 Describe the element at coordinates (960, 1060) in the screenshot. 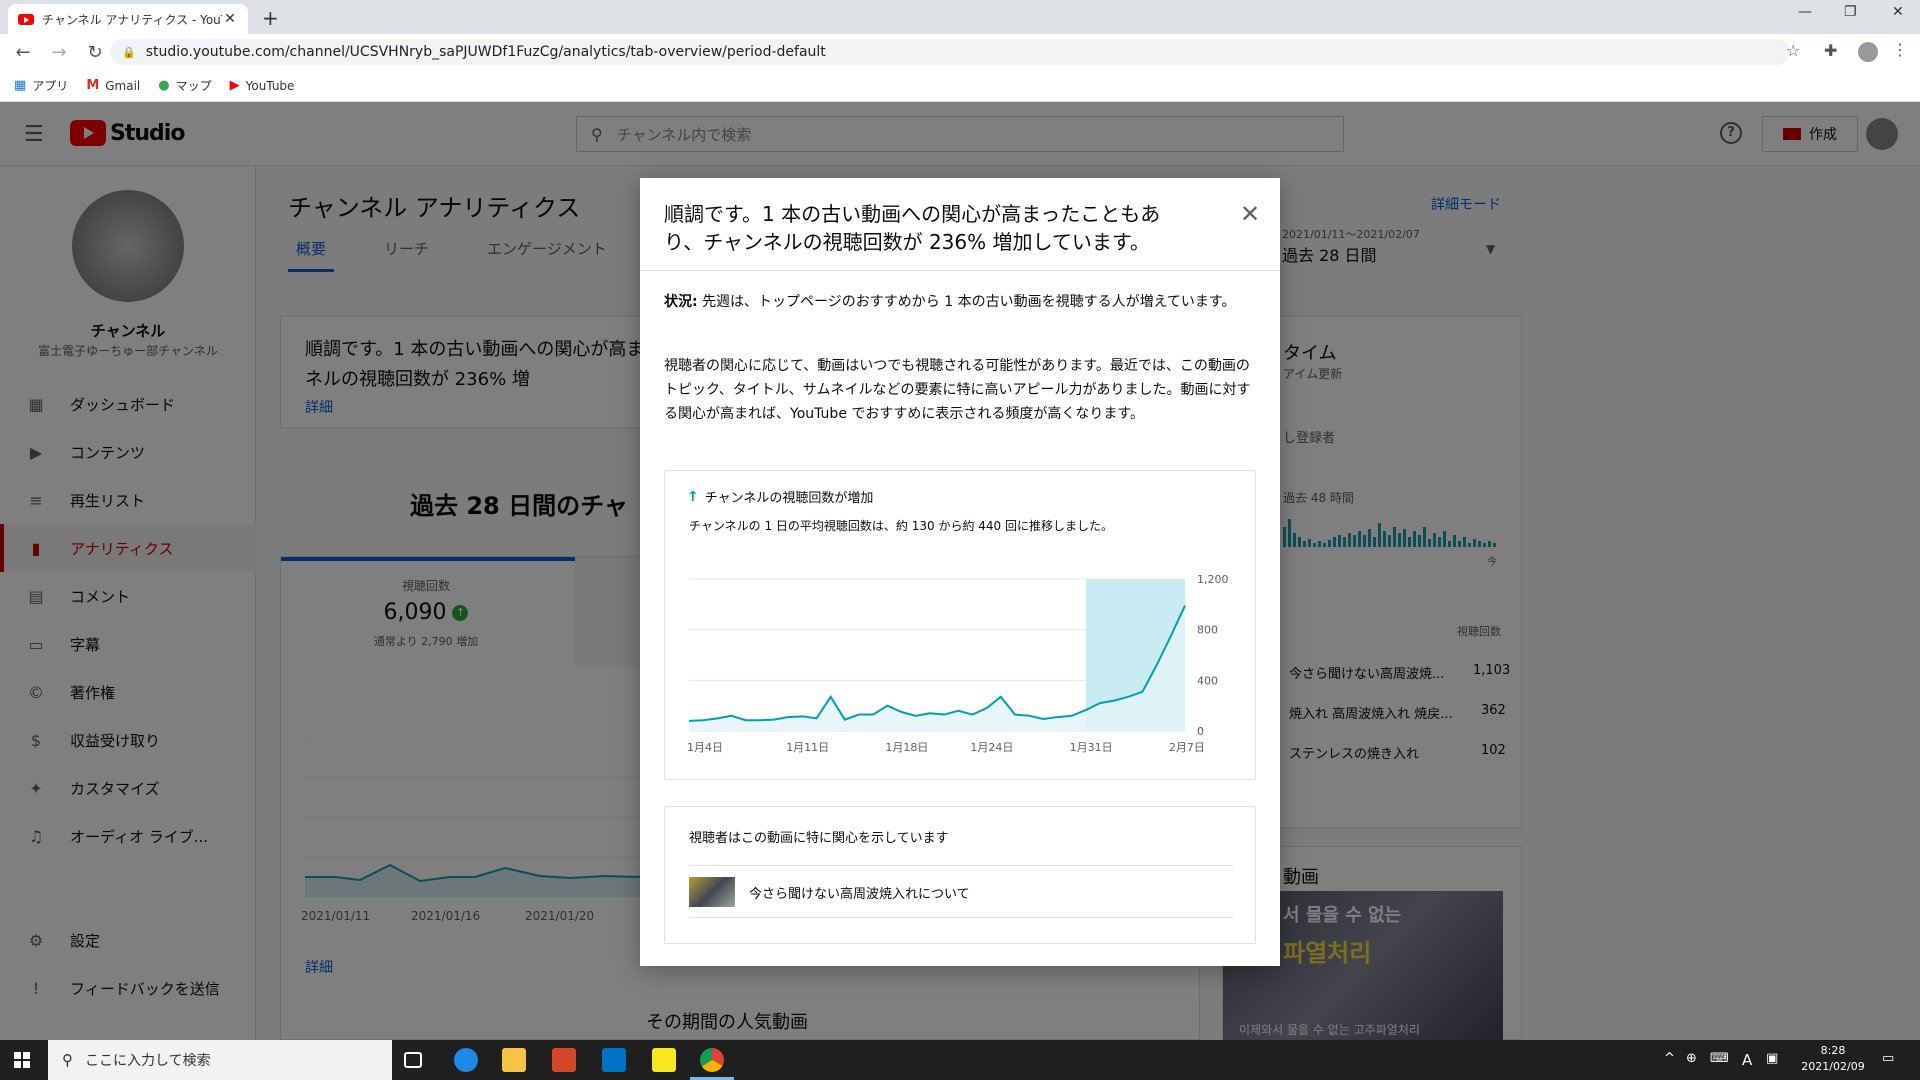

I see `windows-taskbar: ⚲ ここに入力して検索 ^ ⊕ ⌨ A ▣ 8:28 2021/02/09 ▭` at that location.